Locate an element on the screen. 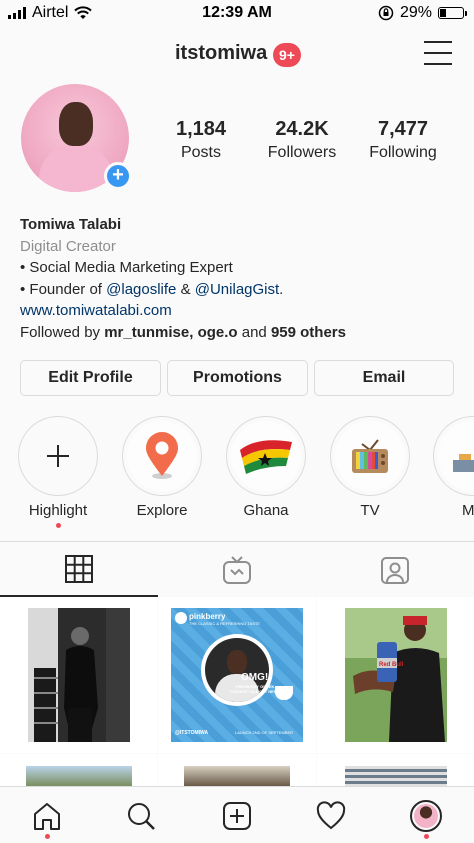  multi-photo-icon is located at coordinates (463, 614).